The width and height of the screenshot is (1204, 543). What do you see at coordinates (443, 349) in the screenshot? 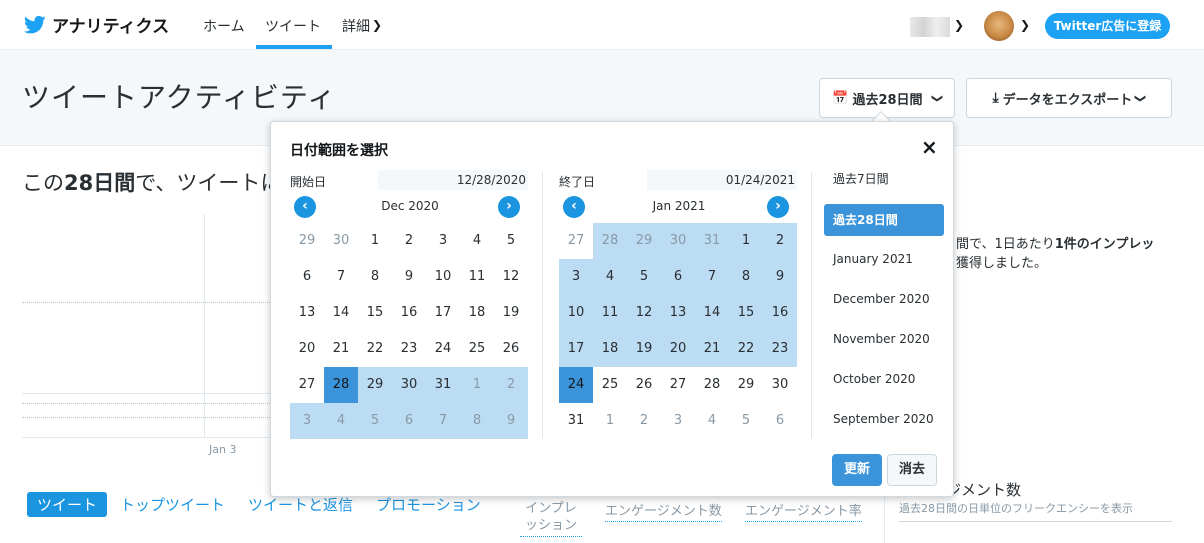
I see `calendar-day: 24` at bounding box center [443, 349].